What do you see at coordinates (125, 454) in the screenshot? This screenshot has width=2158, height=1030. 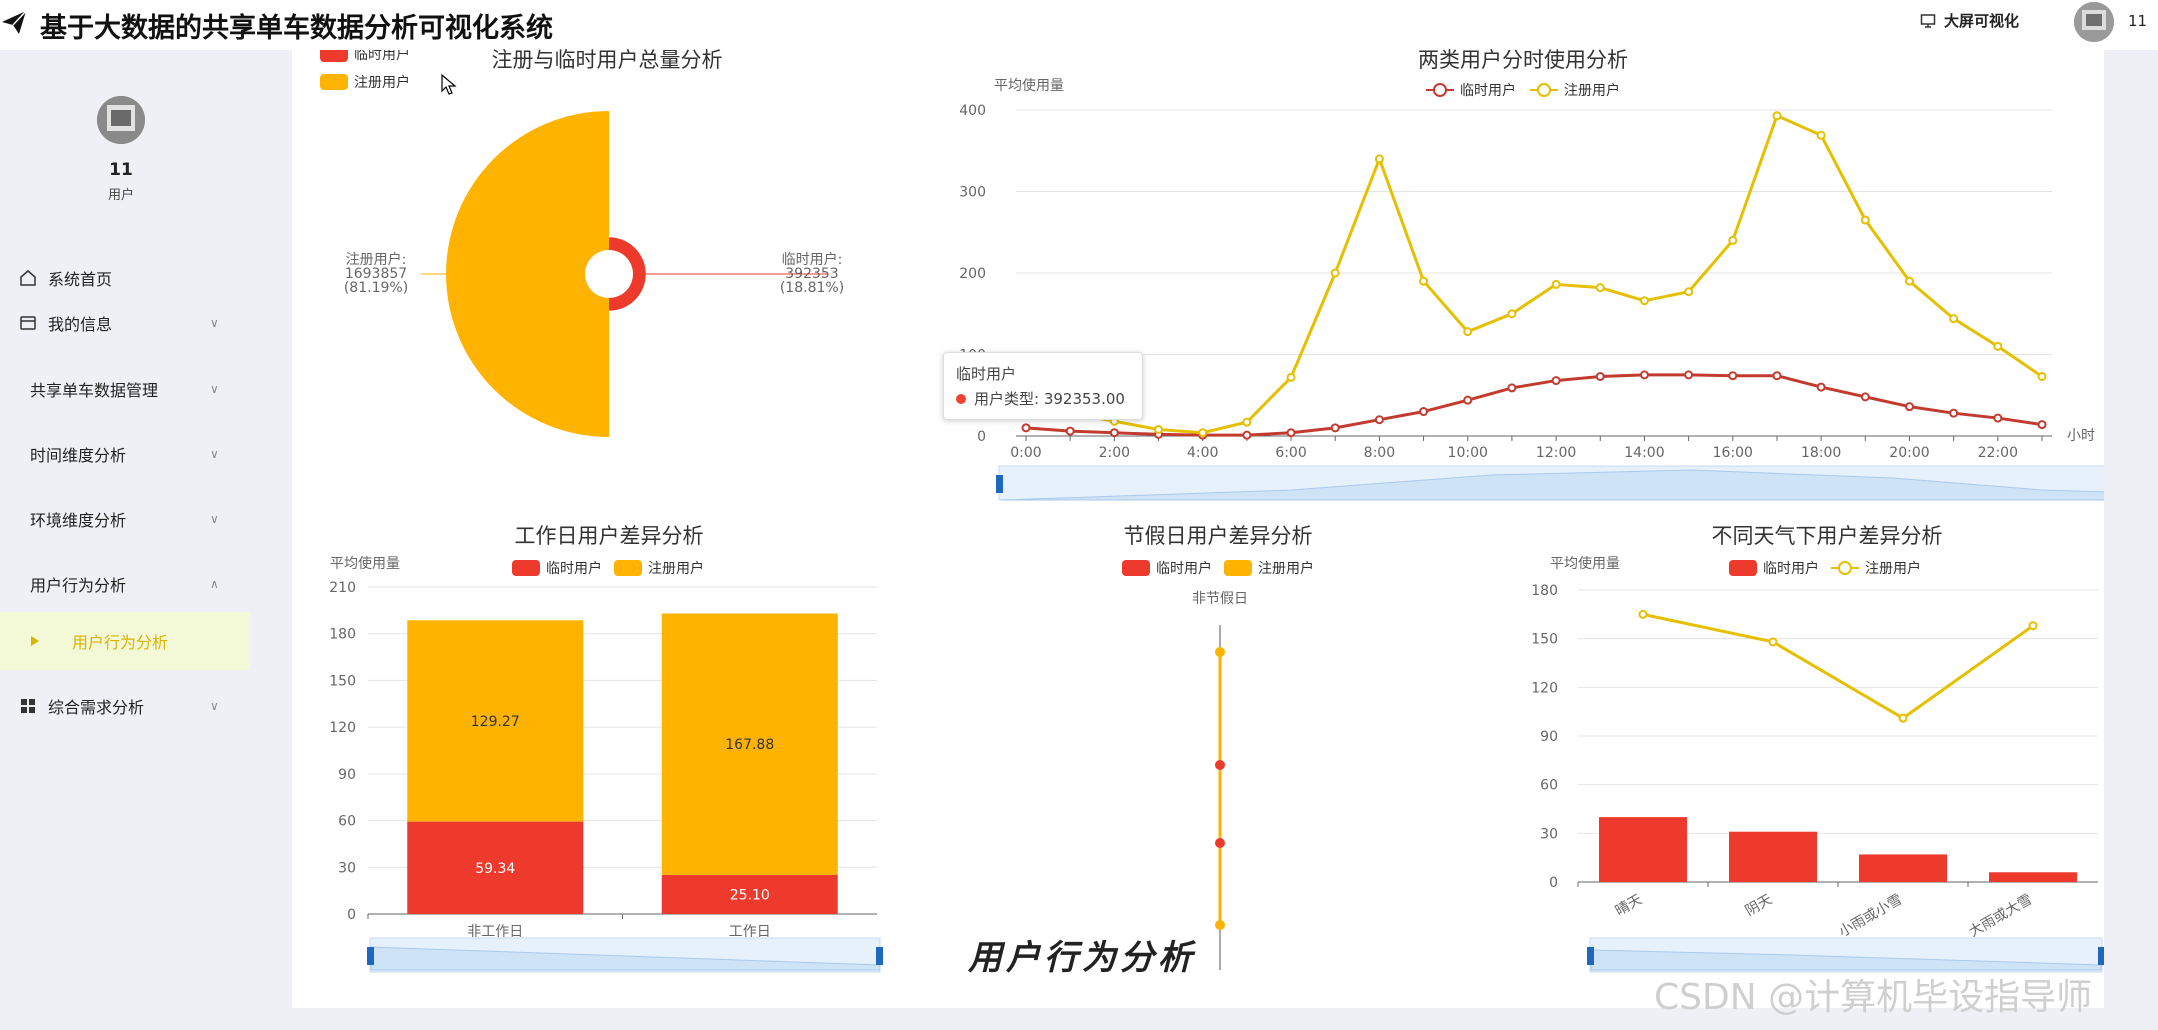 I see `menu-item-time-analysis: 时间维度分析 ∨` at bounding box center [125, 454].